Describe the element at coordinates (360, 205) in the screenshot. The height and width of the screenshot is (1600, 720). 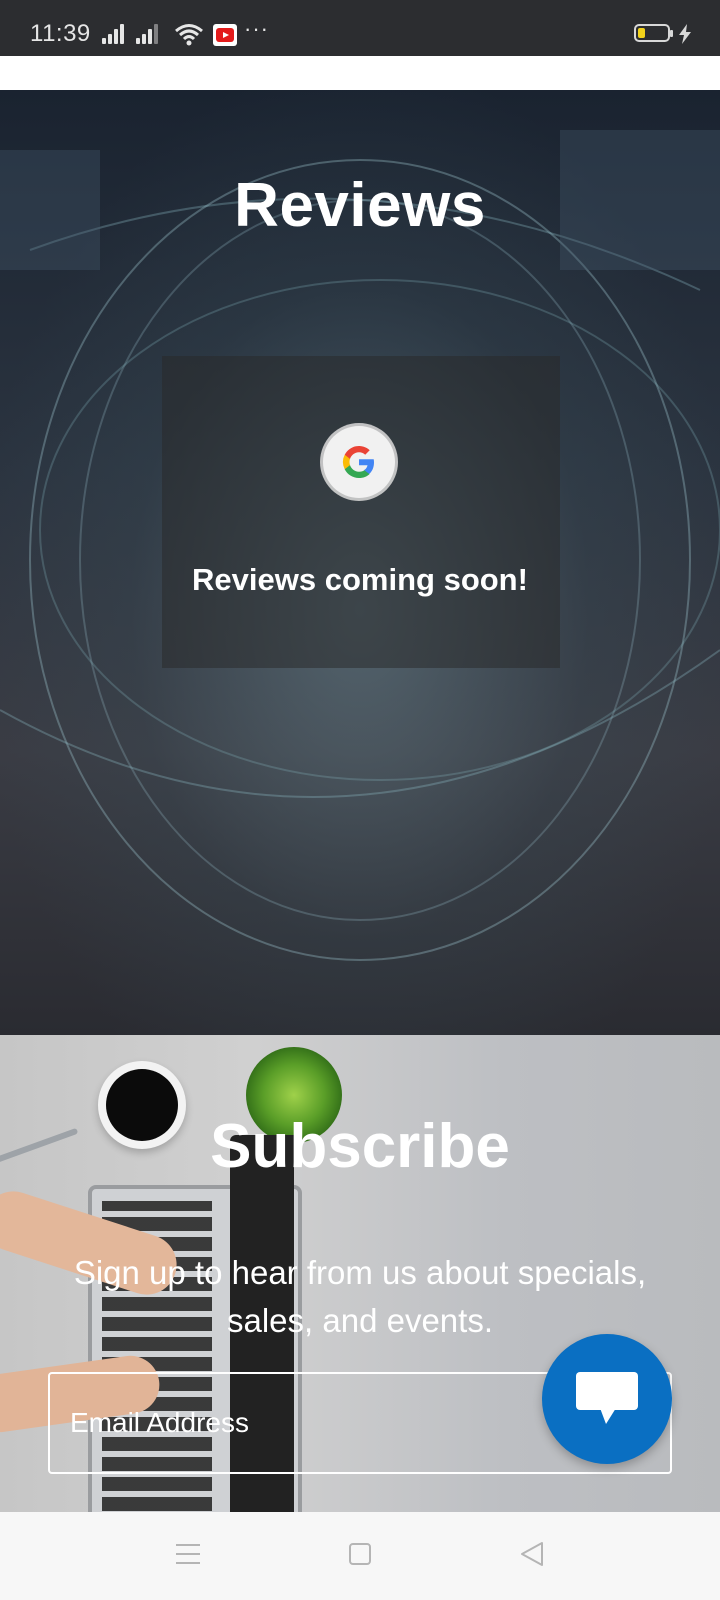
I see `reviews-heading: Reviews` at that location.